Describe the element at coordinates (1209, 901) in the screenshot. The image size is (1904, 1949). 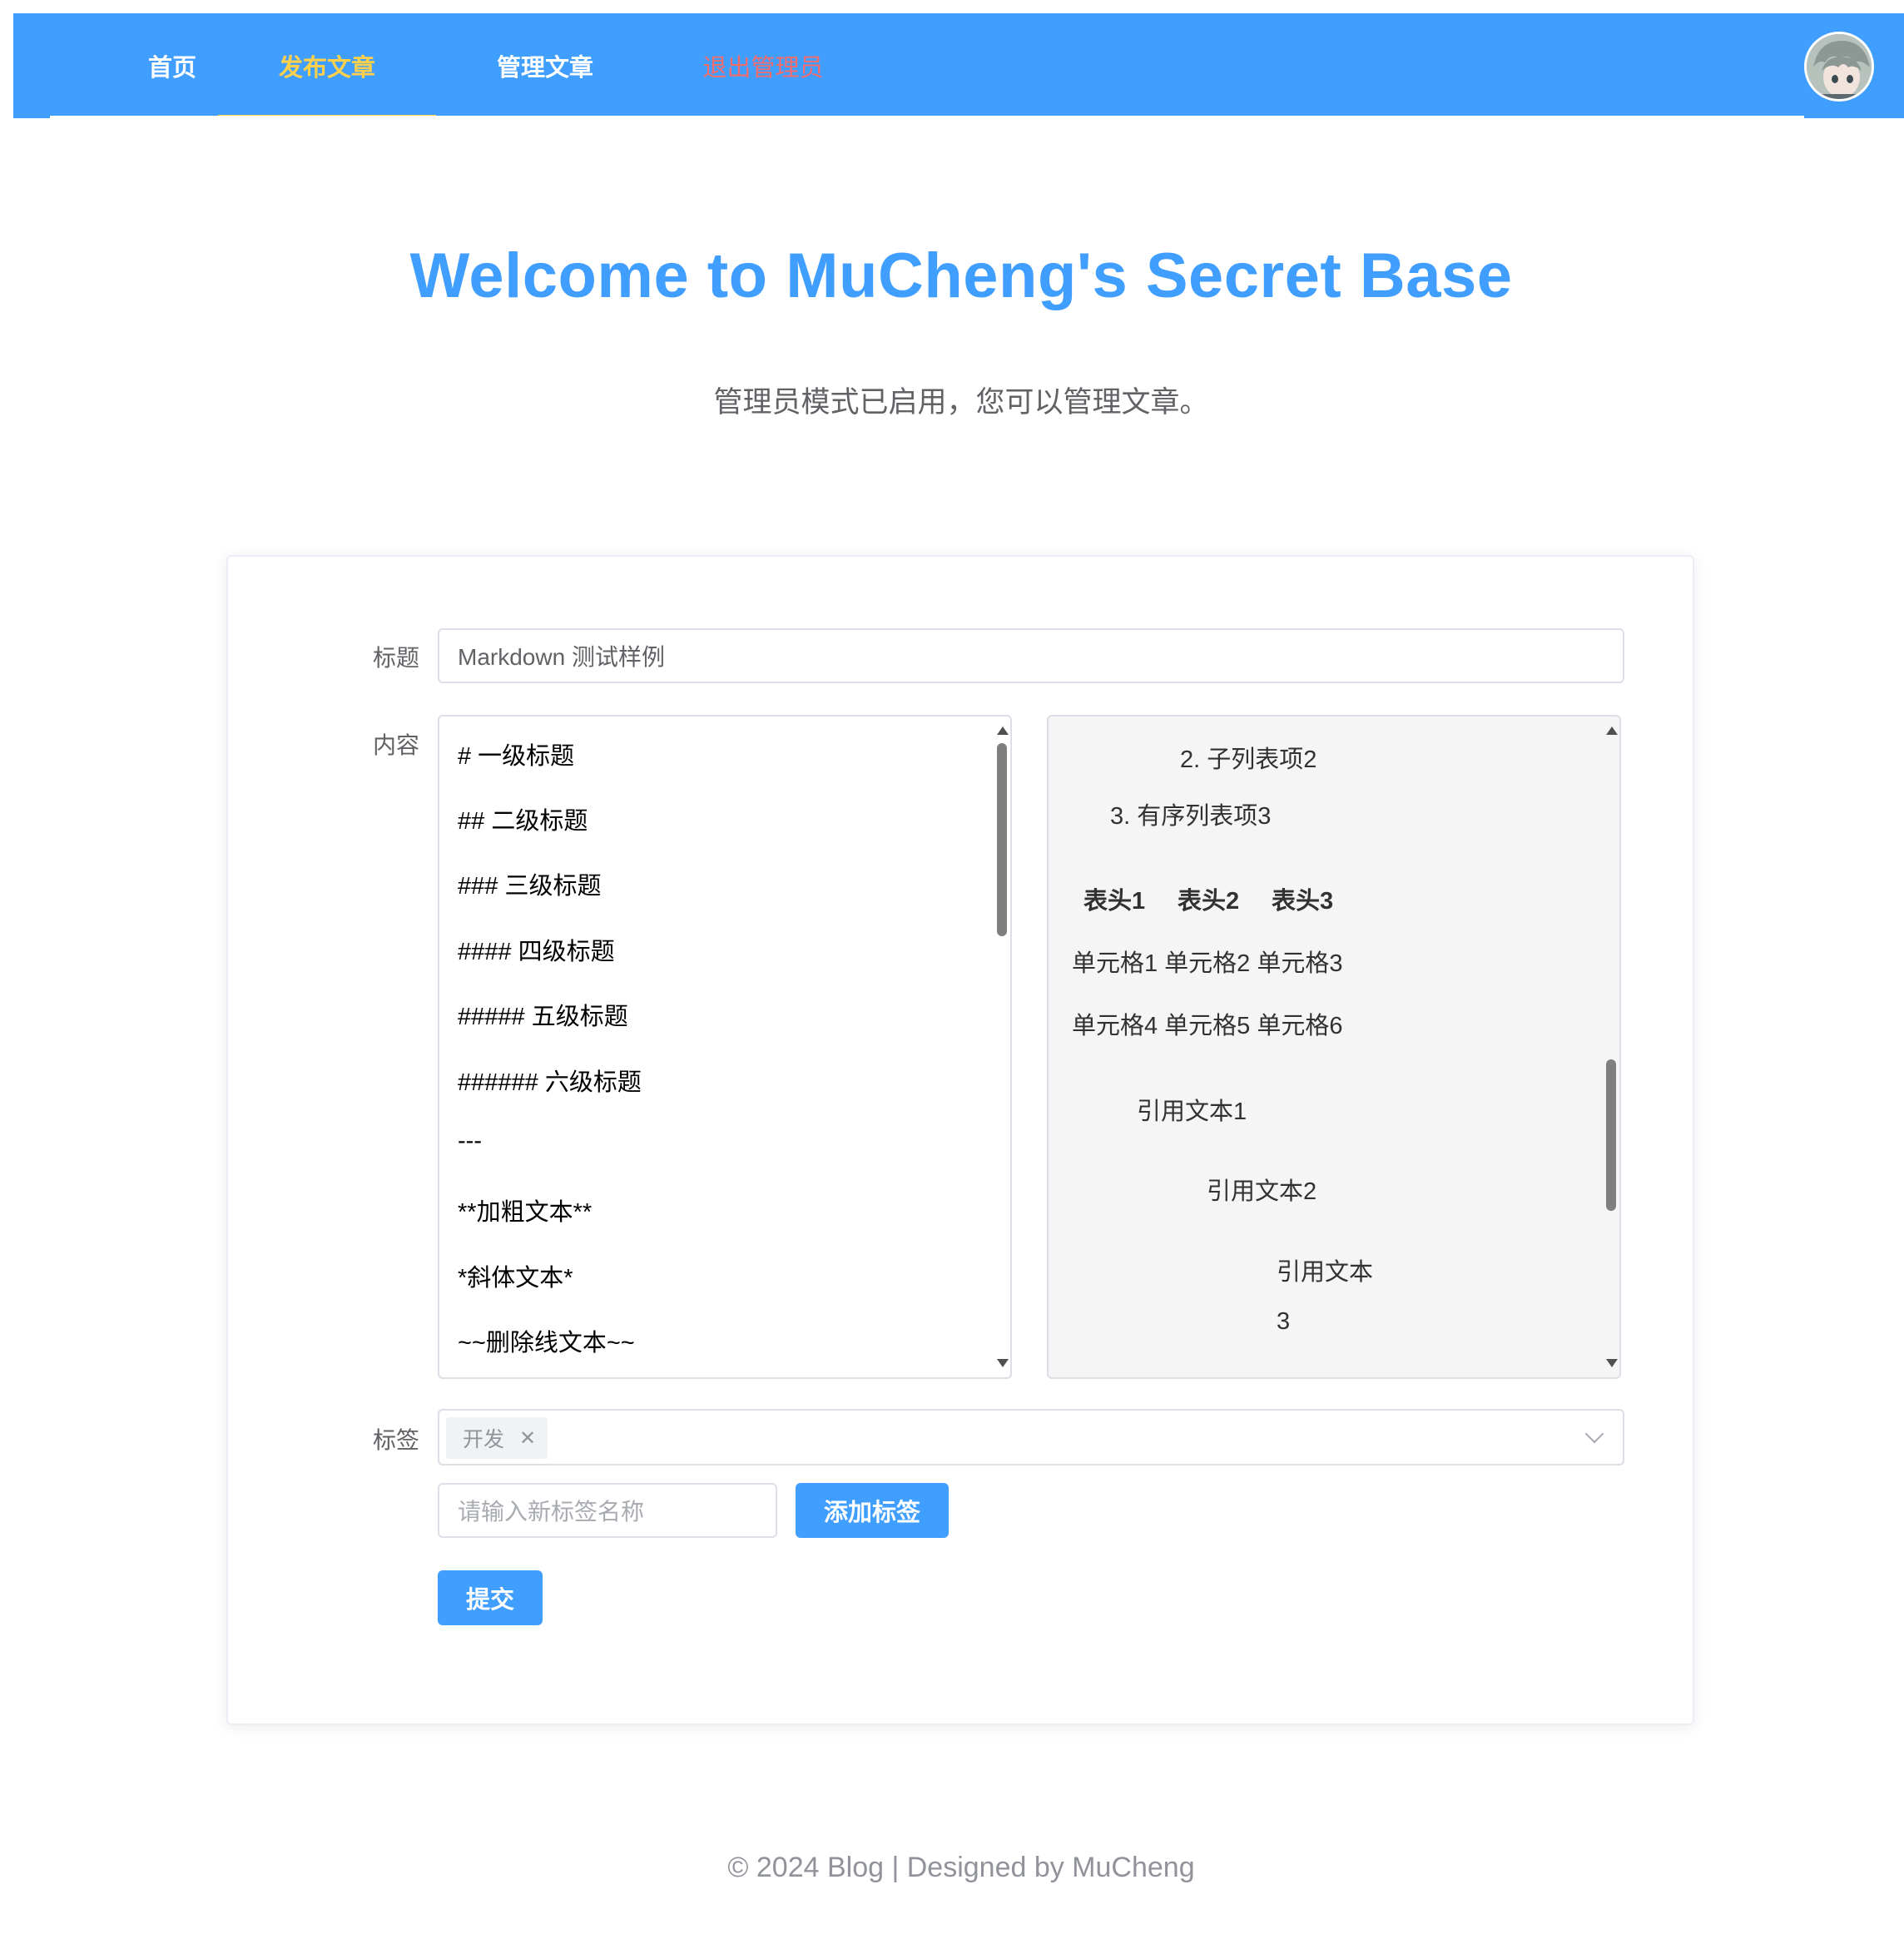
I see `preview-table-header: 表头2` at that location.